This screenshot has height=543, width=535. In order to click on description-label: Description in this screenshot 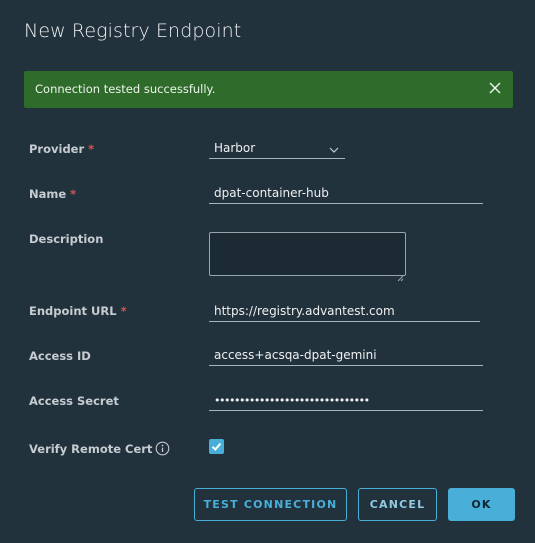, I will do `click(66, 239)`.